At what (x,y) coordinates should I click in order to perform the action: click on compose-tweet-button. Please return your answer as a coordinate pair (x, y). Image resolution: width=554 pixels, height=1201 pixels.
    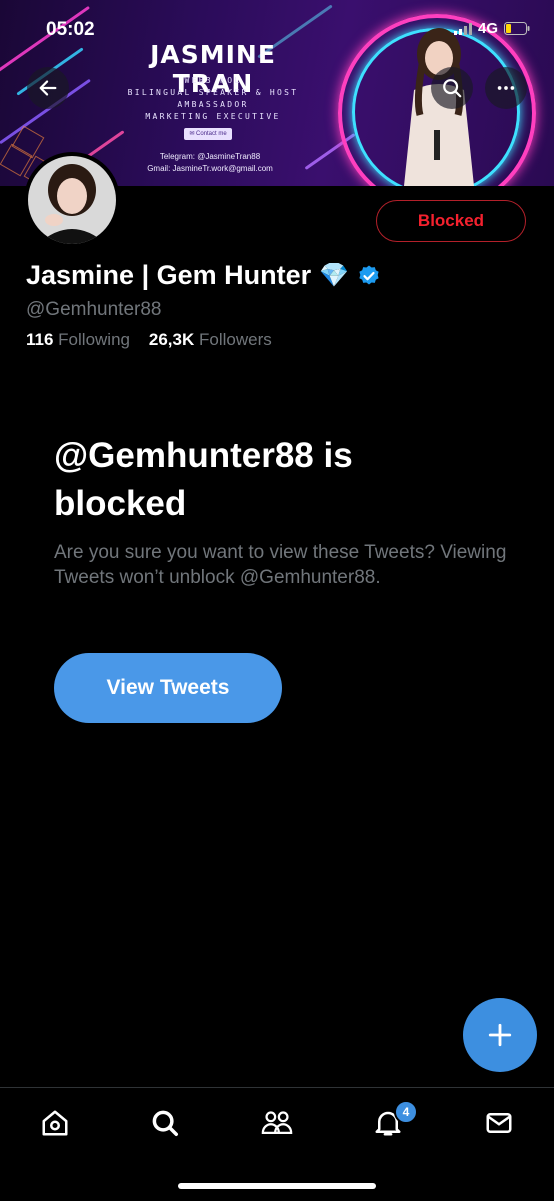
    Looking at the image, I should click on (500, 1035).